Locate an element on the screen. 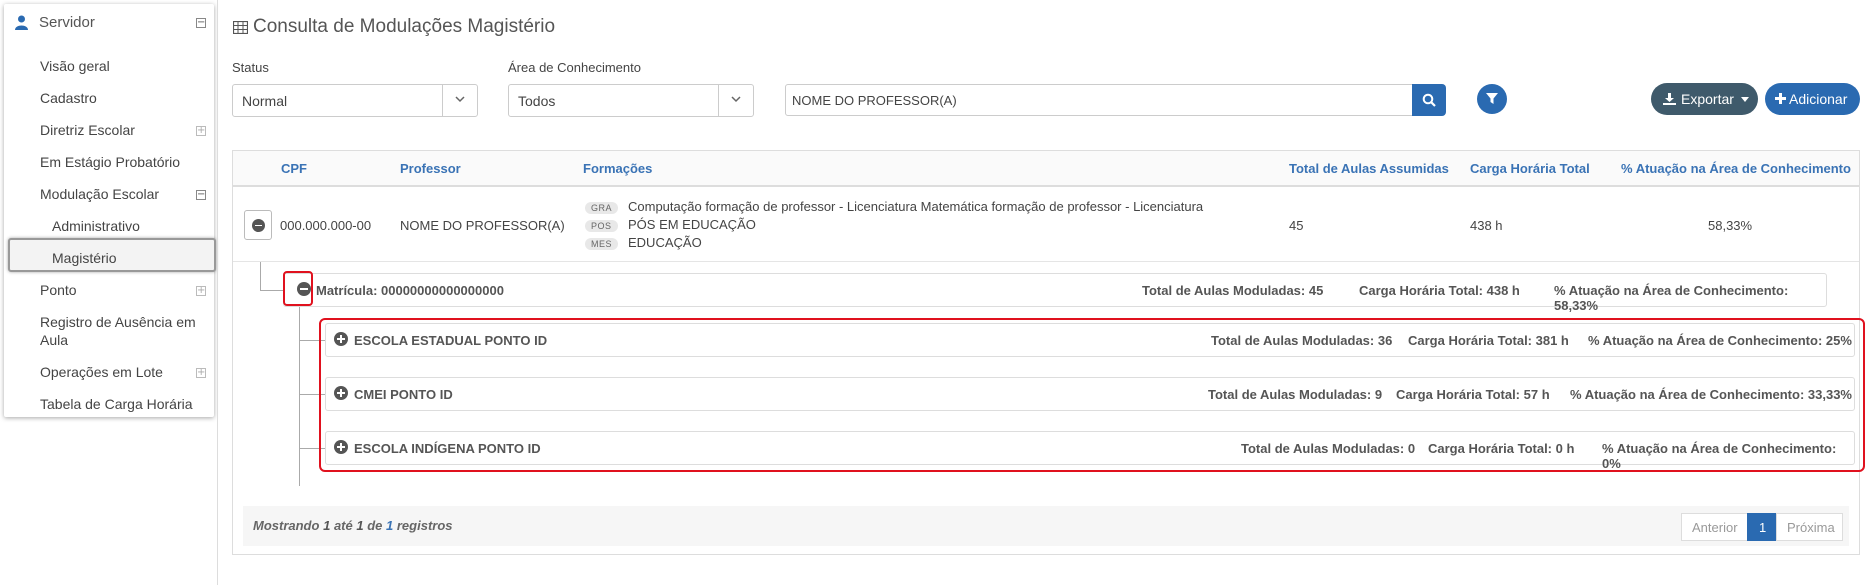  export-button: Exportar is located at coordinates (1704, 99).